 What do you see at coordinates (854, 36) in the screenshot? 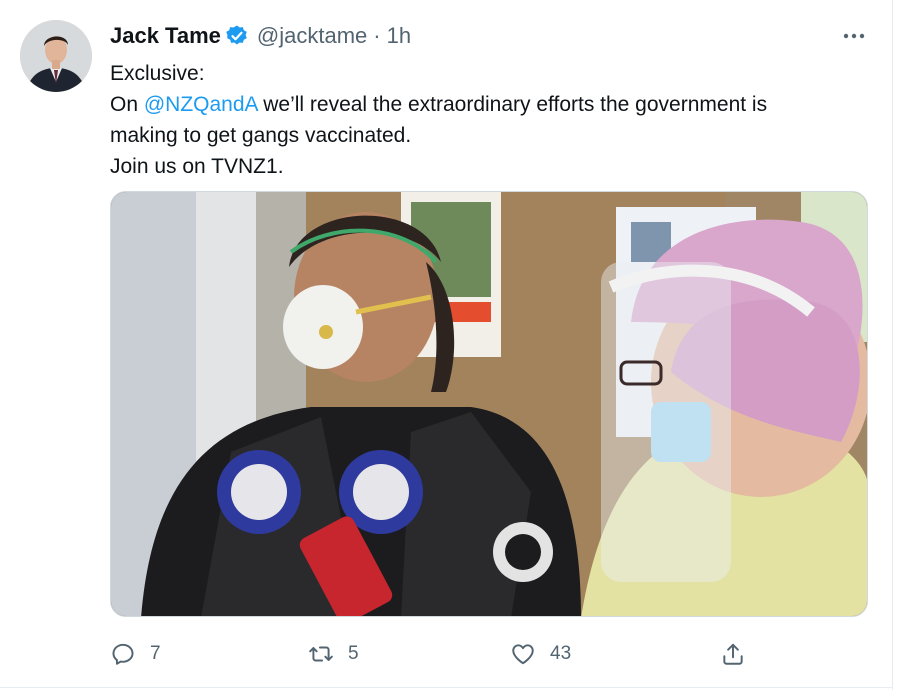
I see `more-icon` at bounding box center [854, 36].